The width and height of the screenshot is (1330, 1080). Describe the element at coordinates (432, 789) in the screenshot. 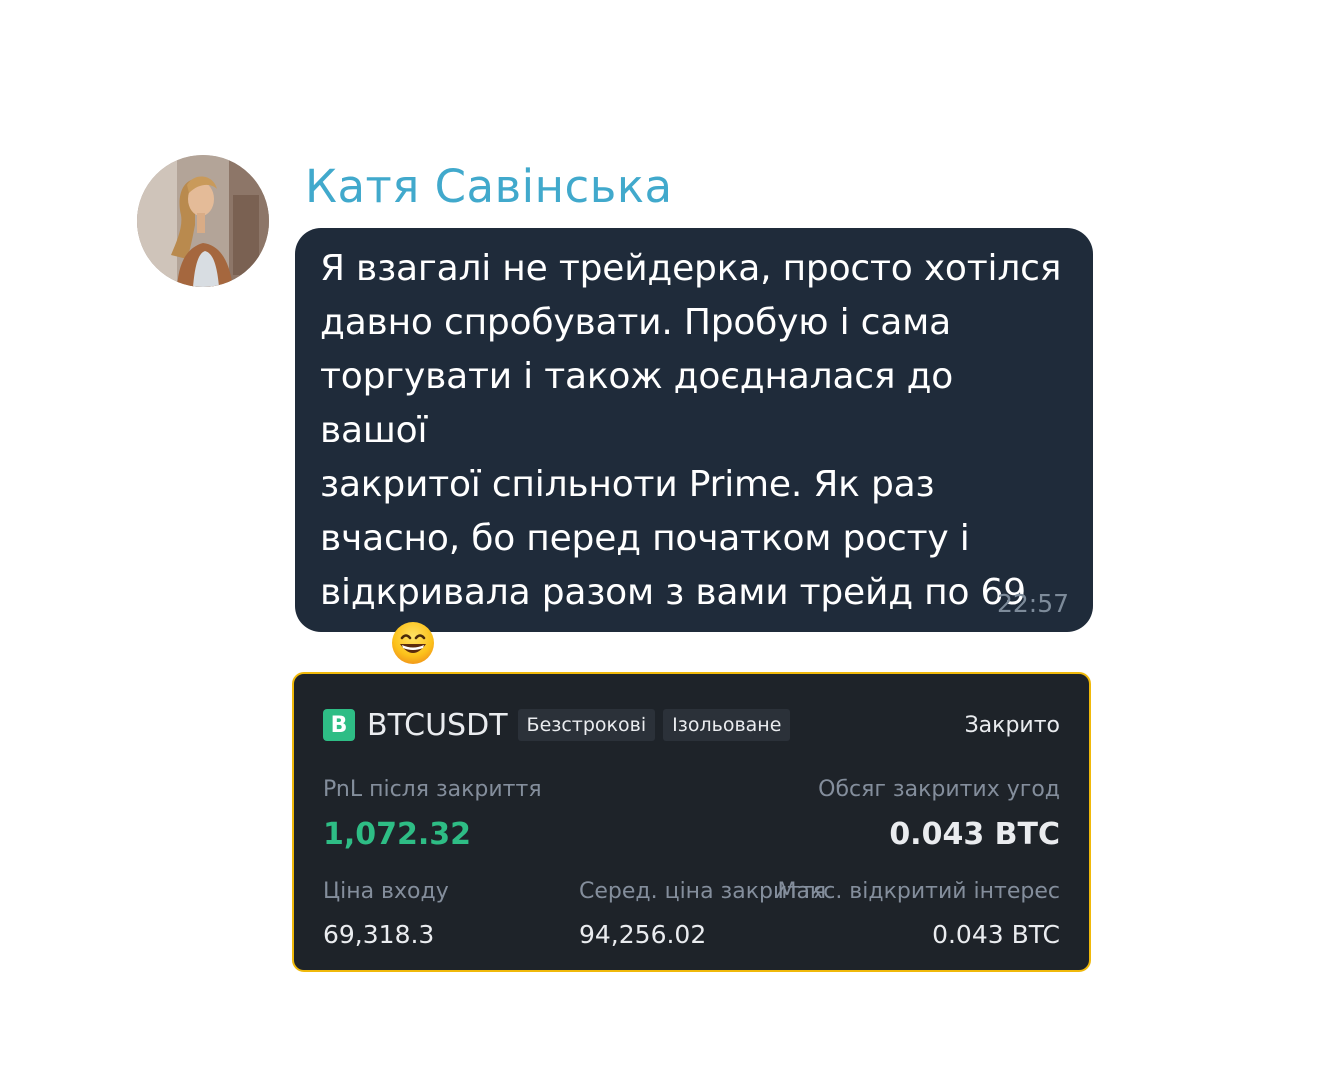

I see `pnl-label: PnL після закриття` at that location.